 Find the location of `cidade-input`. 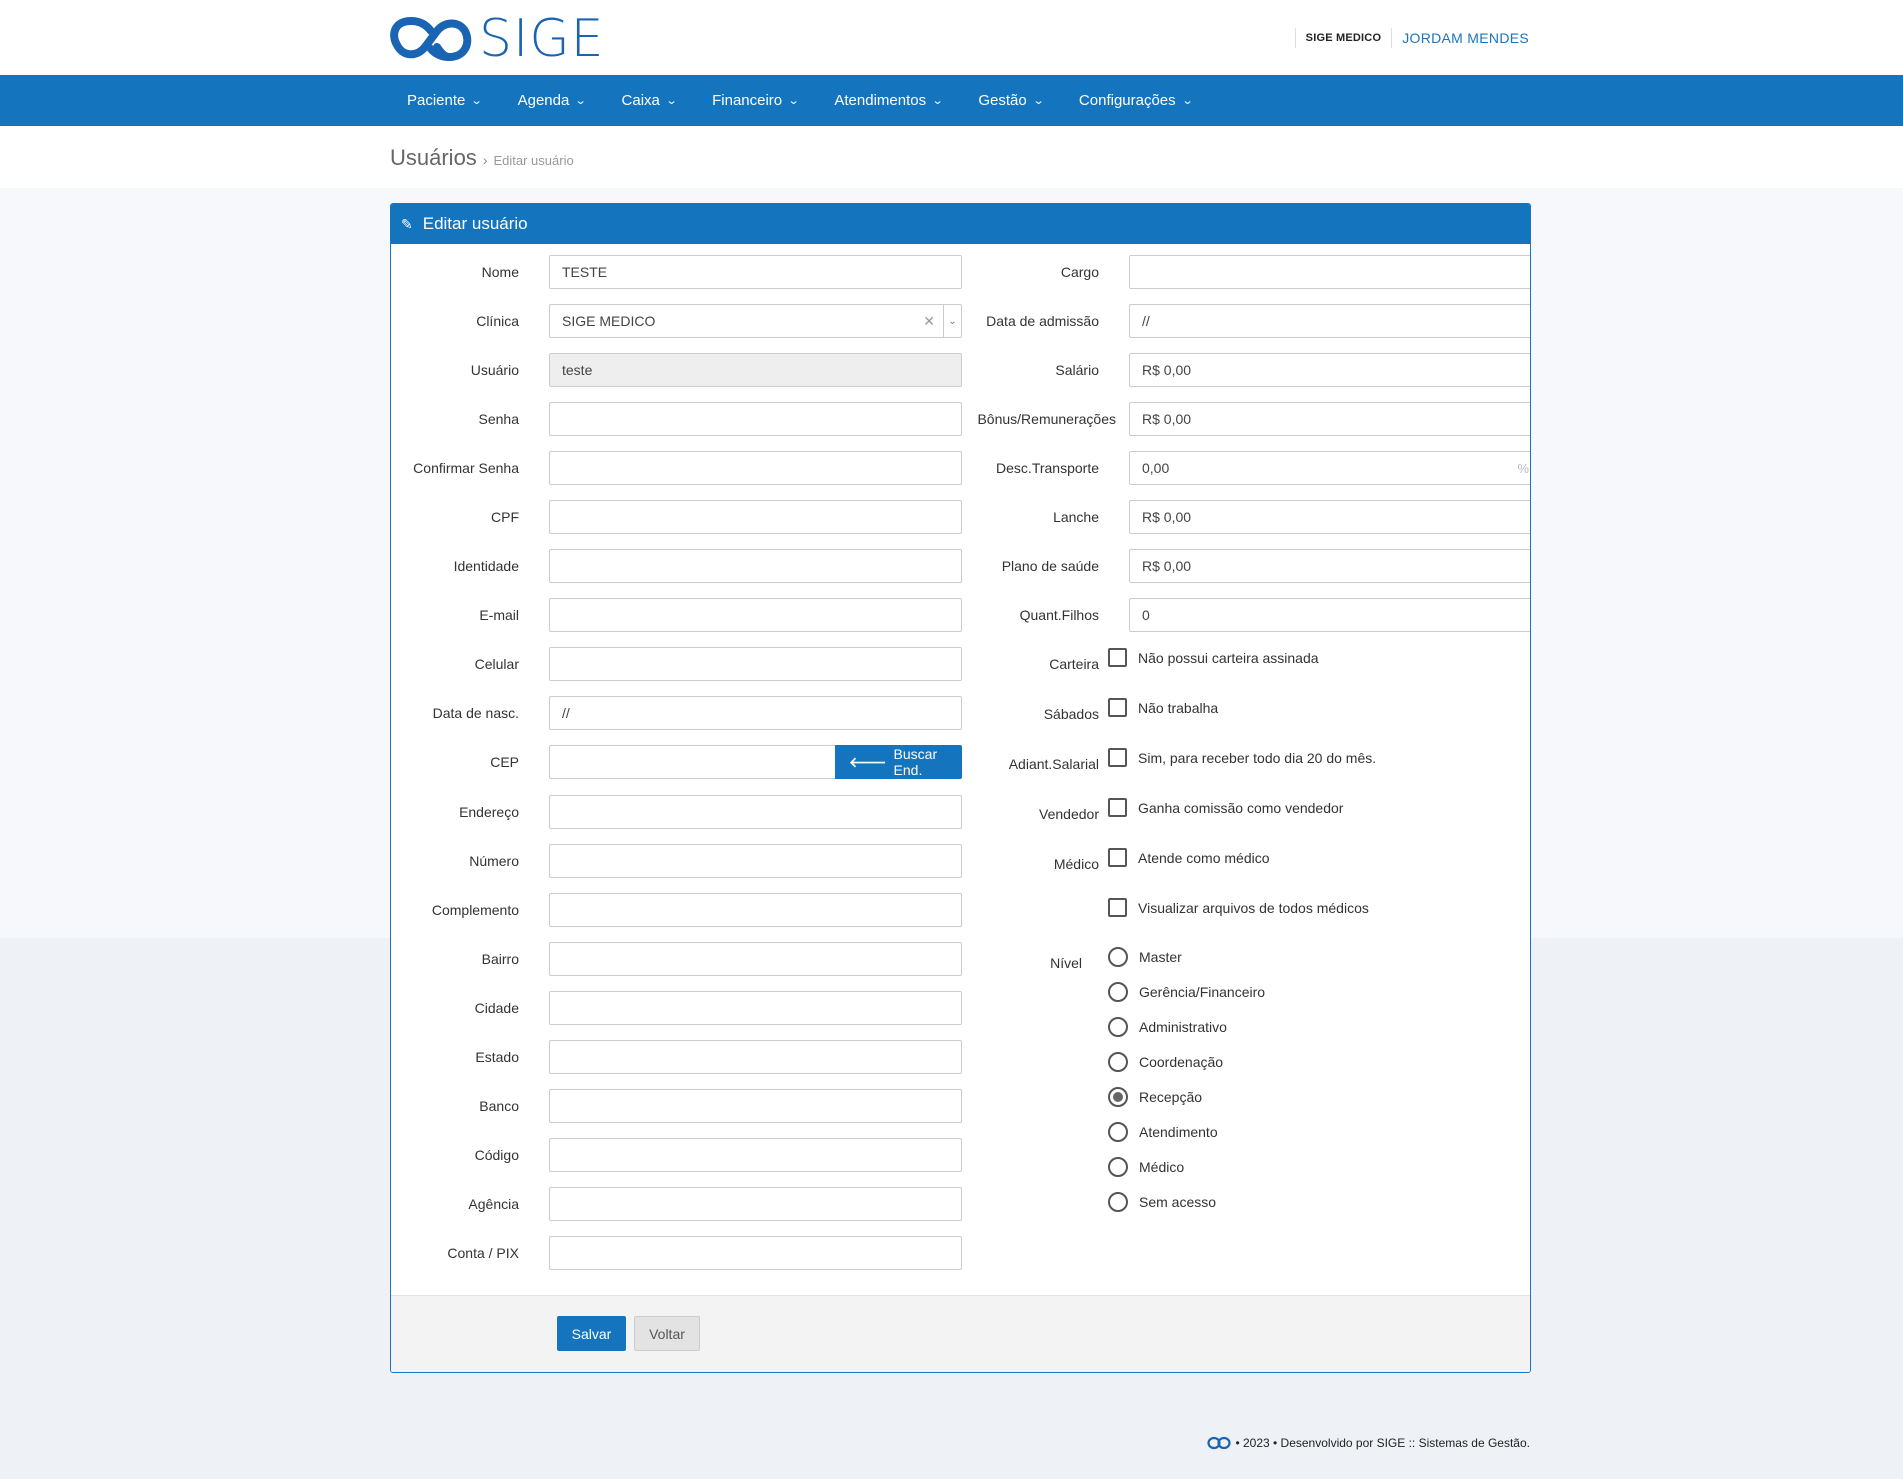

cidade-input is located at coordinates (755, 1008).